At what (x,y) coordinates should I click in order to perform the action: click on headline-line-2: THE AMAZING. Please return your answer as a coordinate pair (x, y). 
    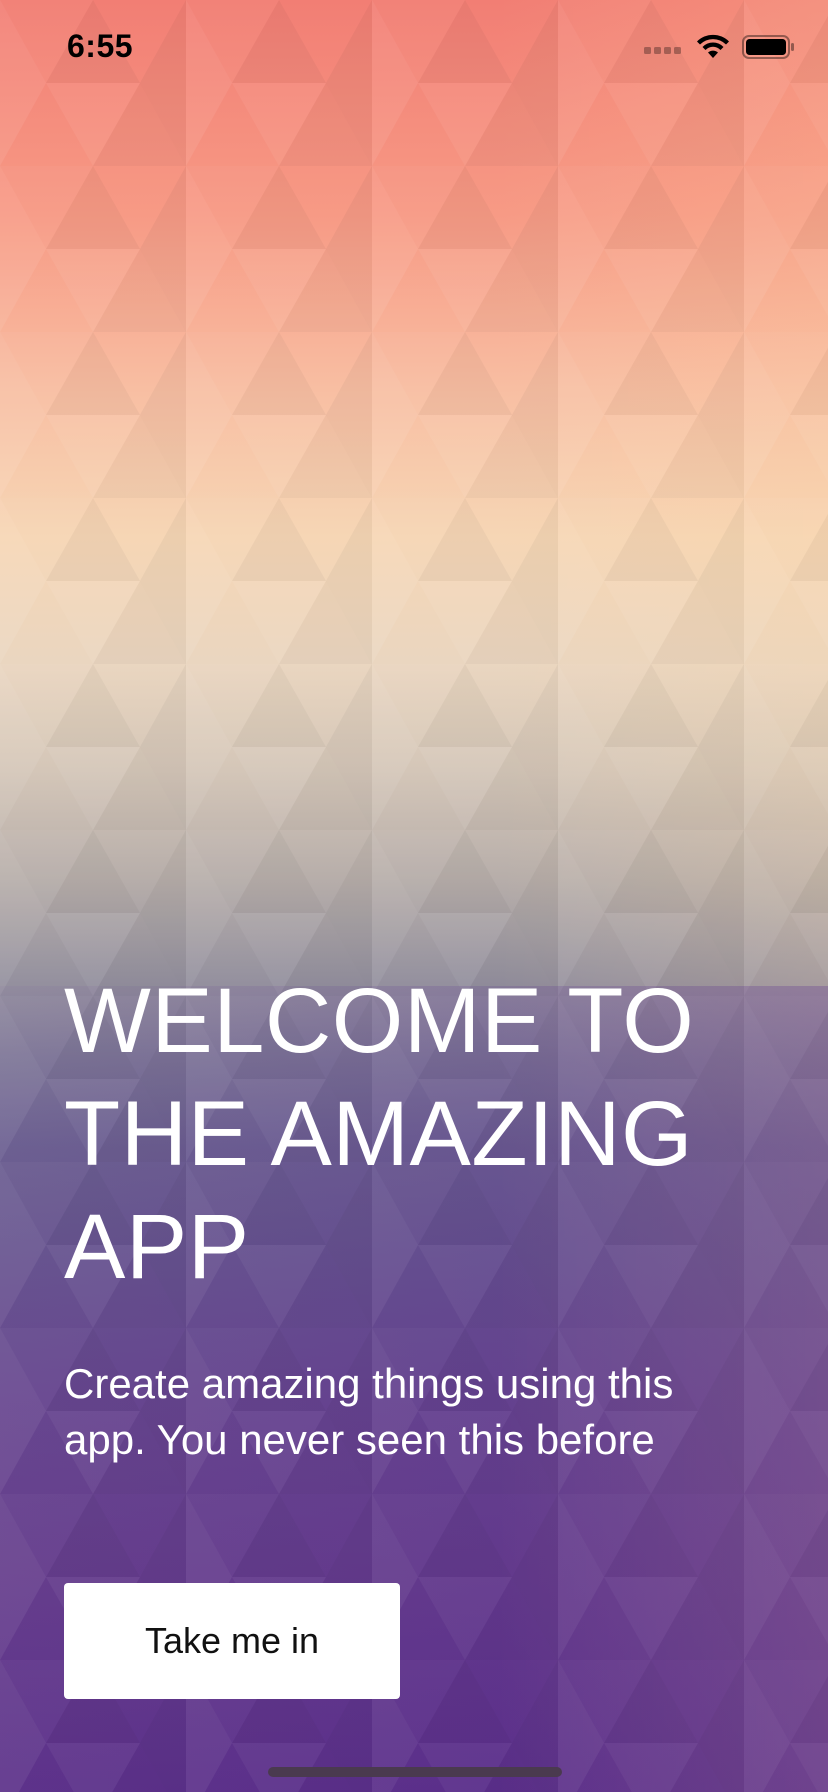
    Looking at the image, I should click on (379, 1134).